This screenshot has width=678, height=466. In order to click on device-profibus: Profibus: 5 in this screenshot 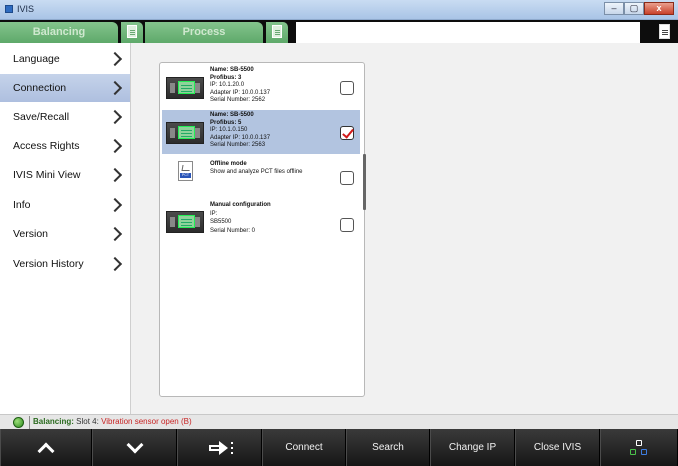, I will do `click(226, 122)`.